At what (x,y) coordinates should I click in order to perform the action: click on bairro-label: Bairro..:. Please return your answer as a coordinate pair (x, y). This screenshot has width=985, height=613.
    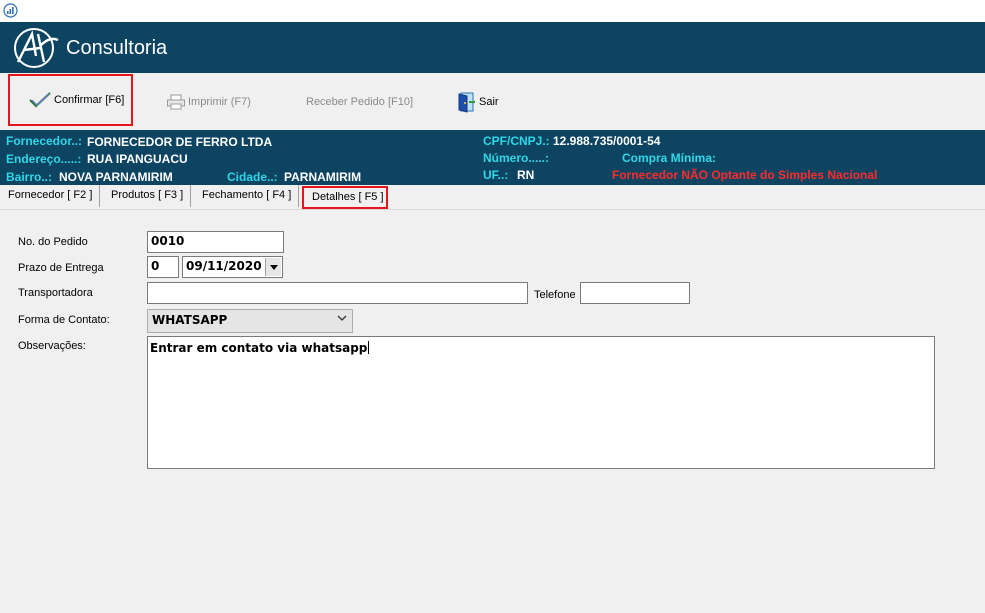
    Looking at the image, I should click on (29, 177).